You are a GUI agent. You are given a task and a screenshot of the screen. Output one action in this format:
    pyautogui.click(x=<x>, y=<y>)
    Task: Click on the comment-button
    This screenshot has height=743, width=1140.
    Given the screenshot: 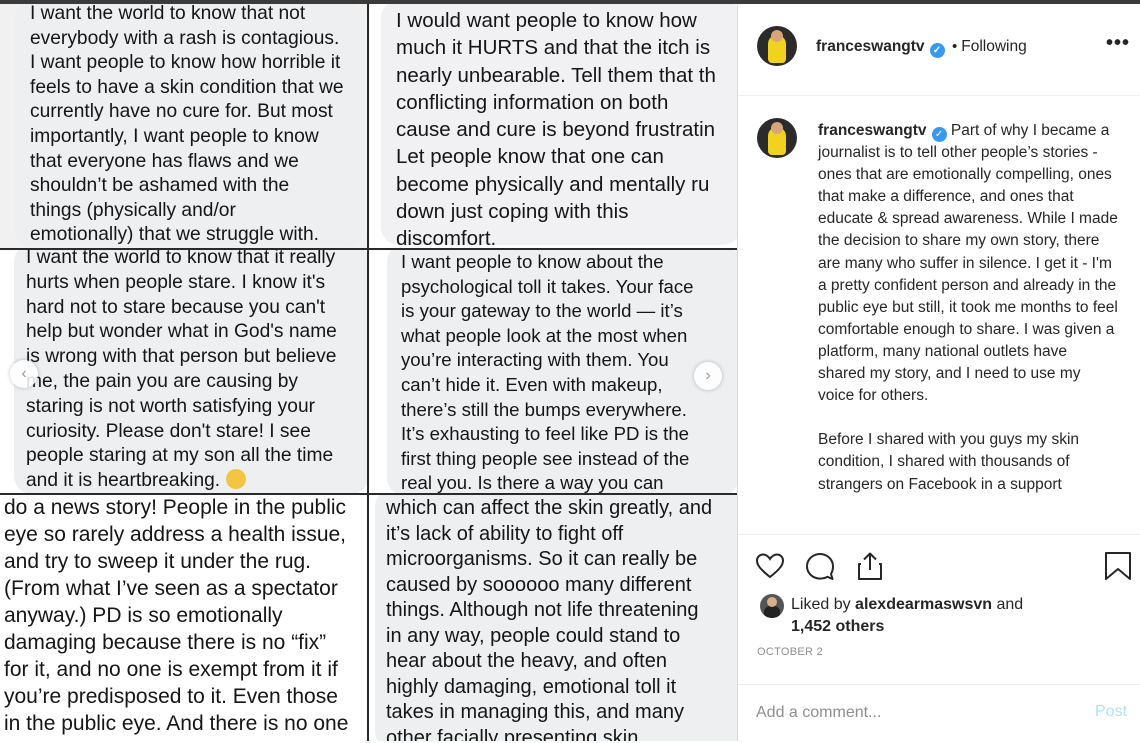 What is the action you would take?
    pyautogui.click(x=820, y=566)
    